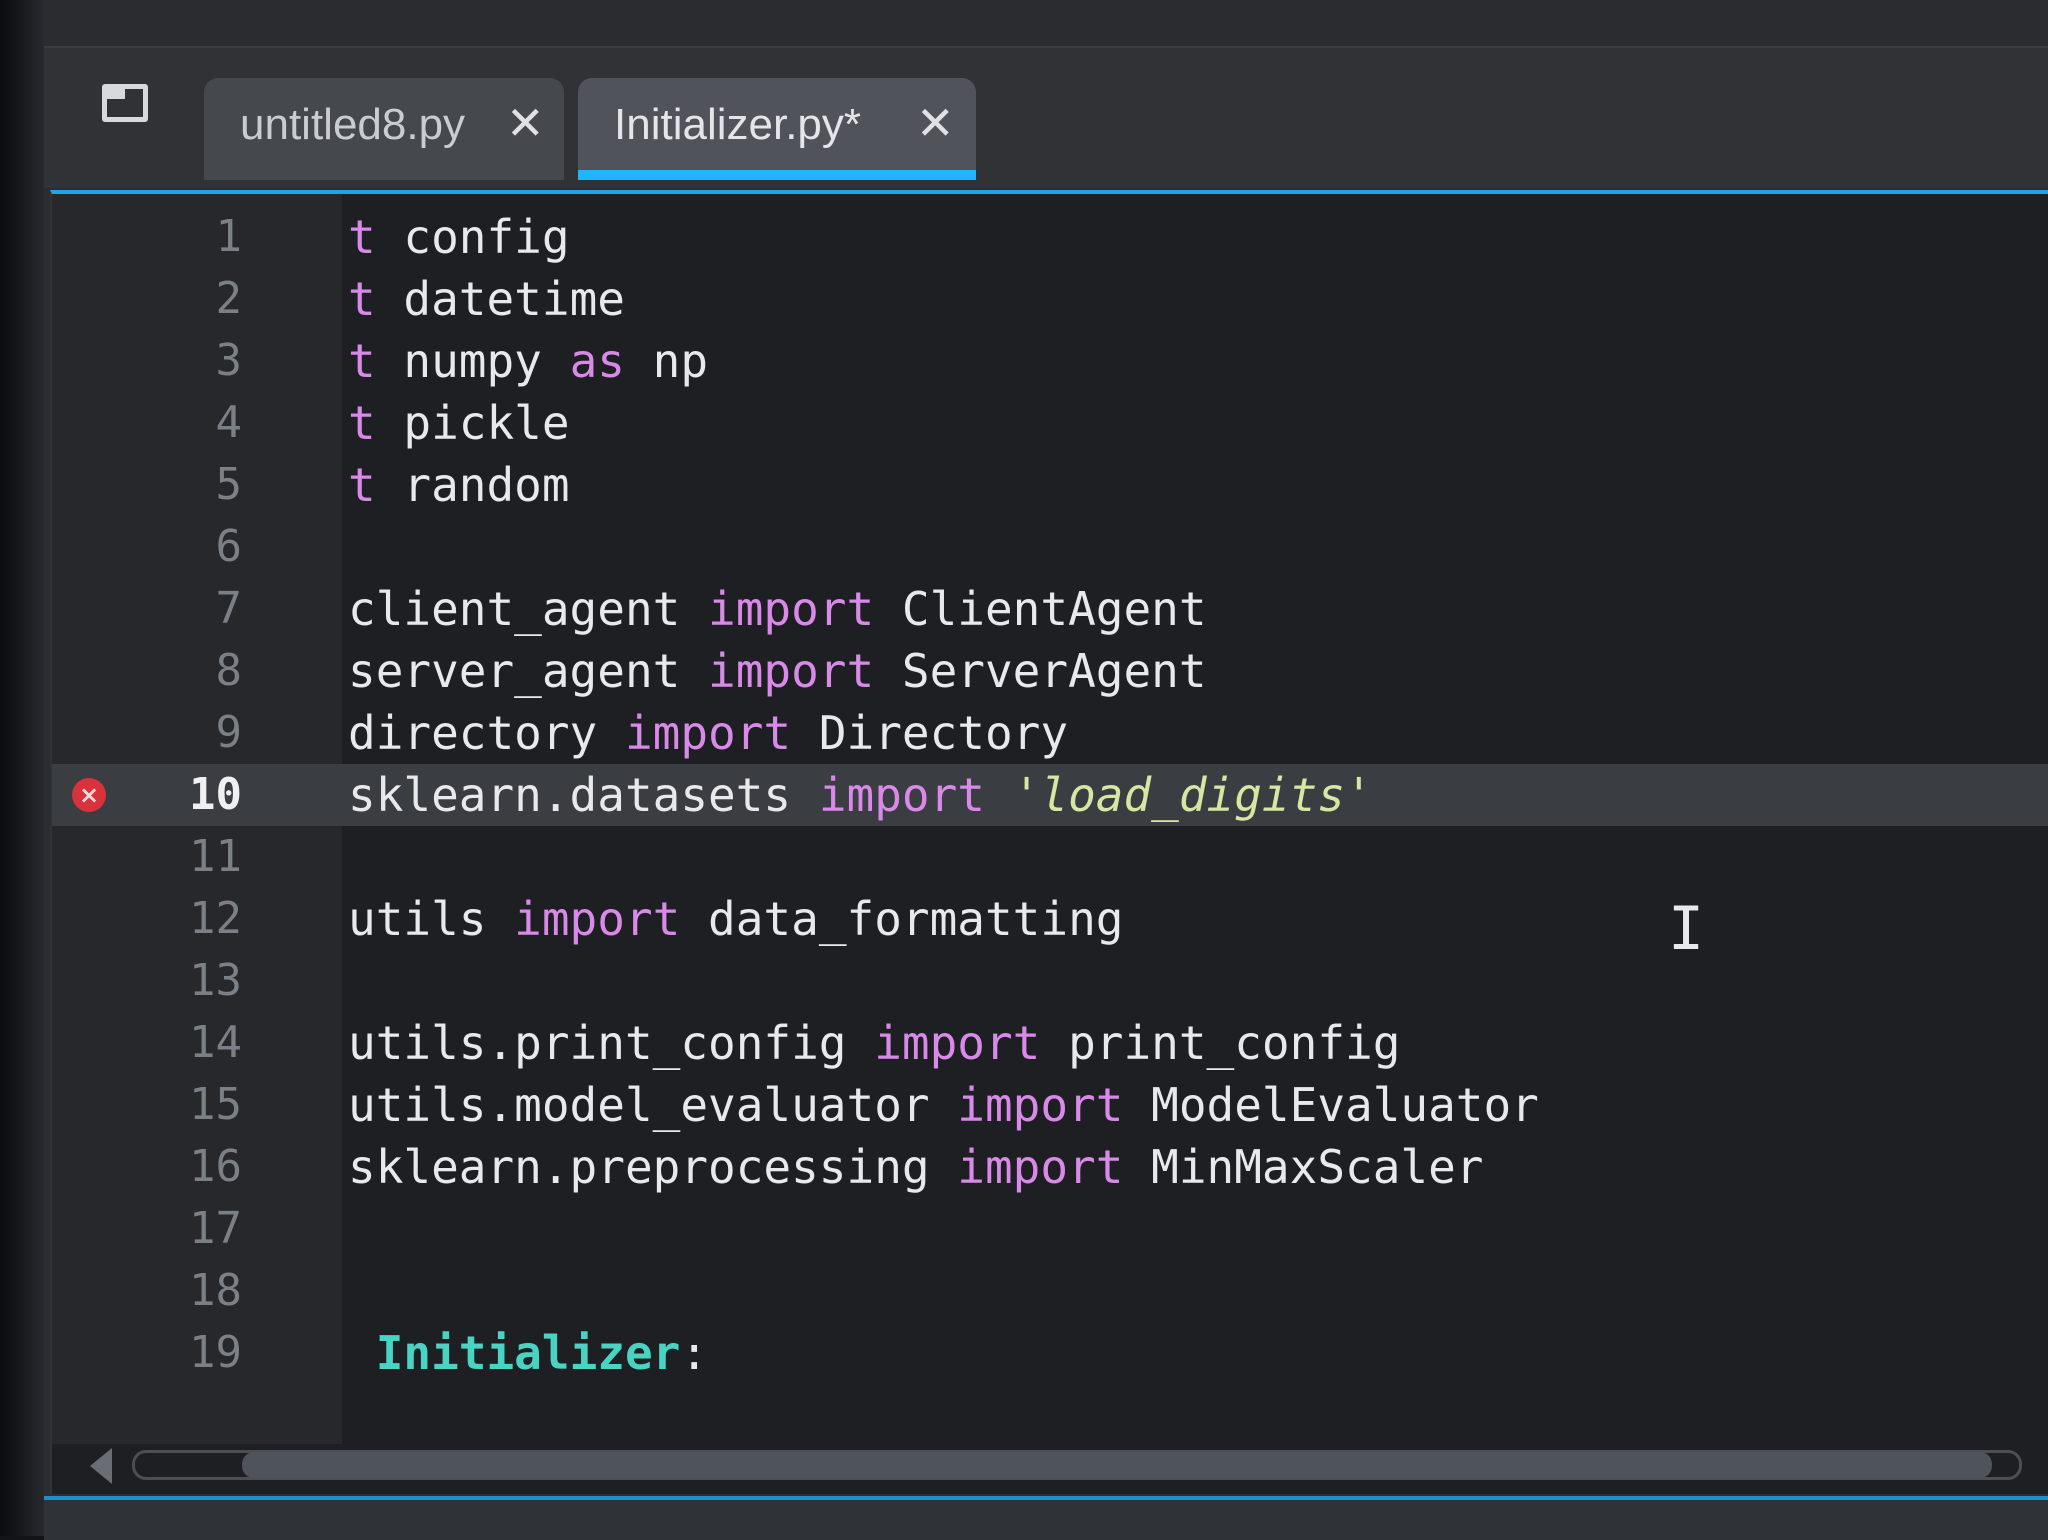  I want to click on code-line: 8 server_agent import ServerAgent, so click(1050, 671).